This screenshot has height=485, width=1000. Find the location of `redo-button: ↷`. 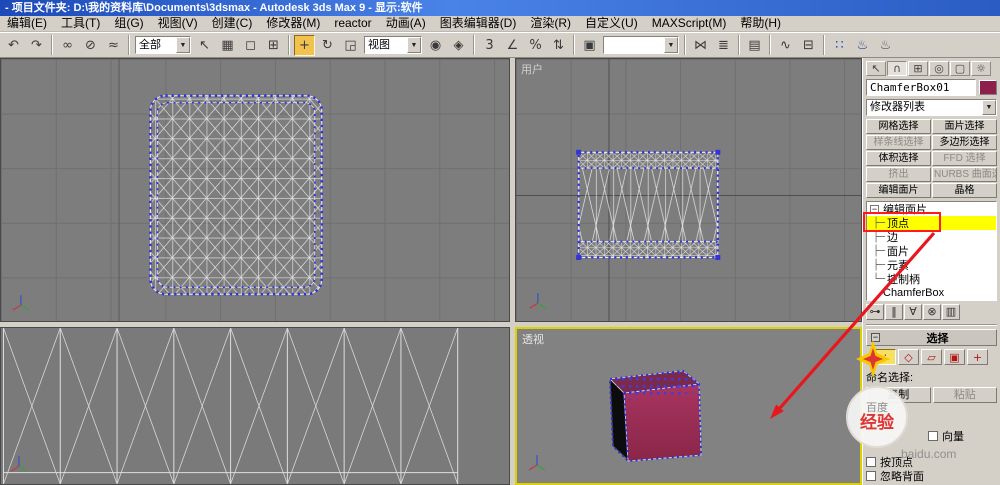

redo-button: ↷ is located at coordinates (36, 45).